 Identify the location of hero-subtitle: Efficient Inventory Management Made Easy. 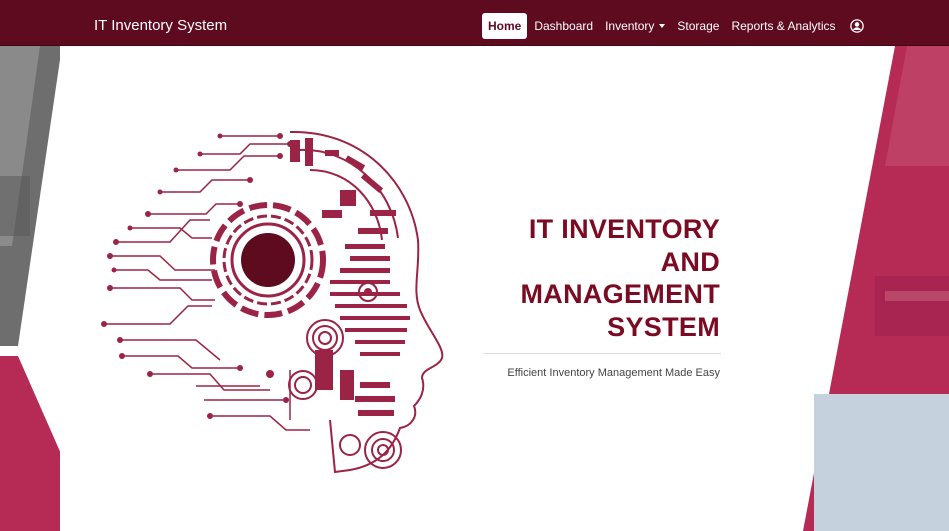
(613, 373).